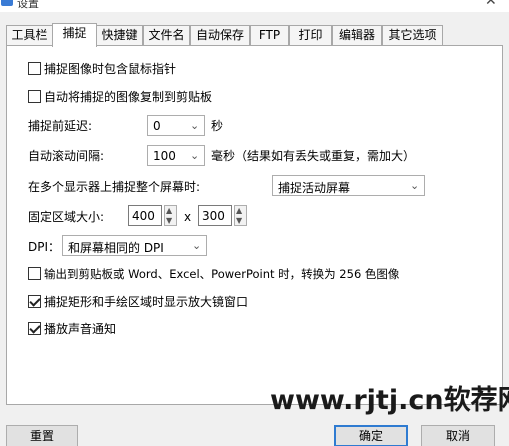 Image resolution: width=509 pixels, height=446 pixels. Describe the element at coordinates (458, 435) in the screenshot. I see `cancel-button: 取消` at that location.